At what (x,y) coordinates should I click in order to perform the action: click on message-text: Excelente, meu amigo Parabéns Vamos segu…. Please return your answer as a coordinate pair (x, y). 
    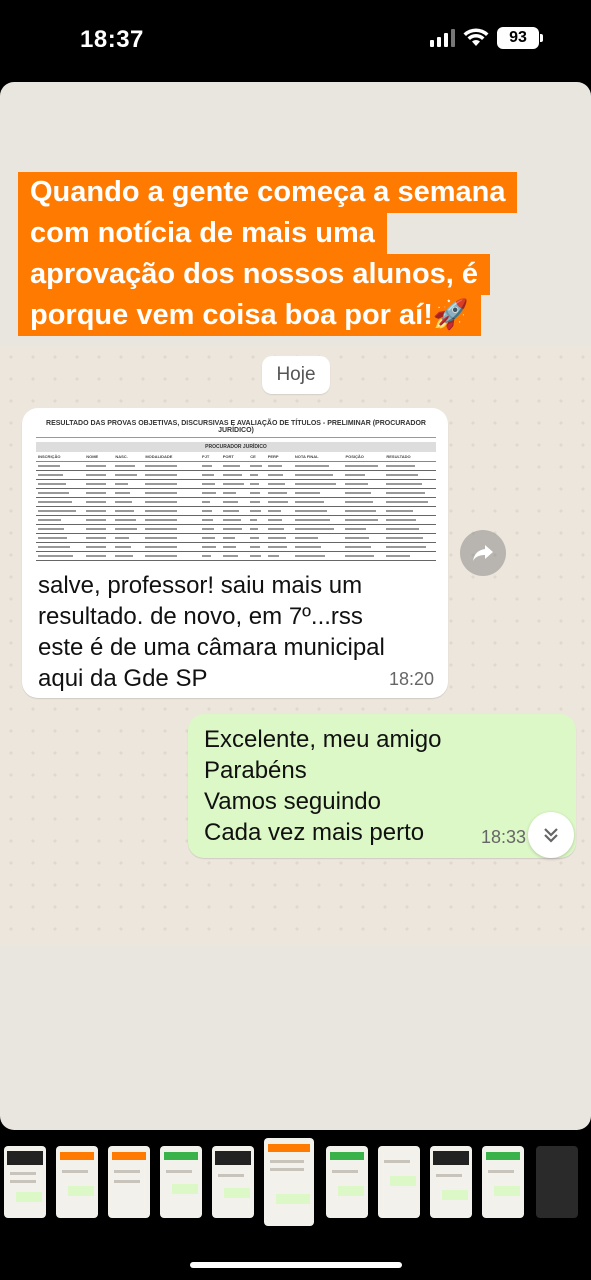
    Looking at the image, I should click on (323, 786).